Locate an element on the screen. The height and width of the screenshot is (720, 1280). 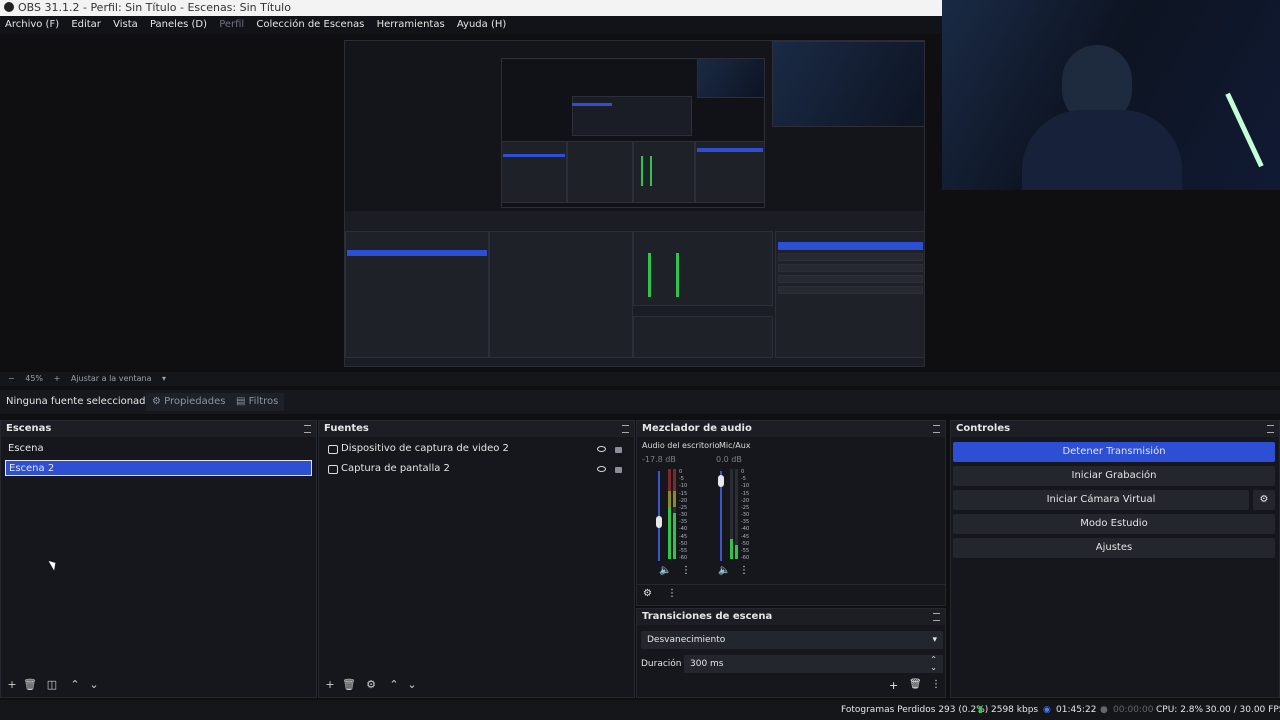
menu-ayuda: Ayuda (H) is located at coordinates (481, 24).